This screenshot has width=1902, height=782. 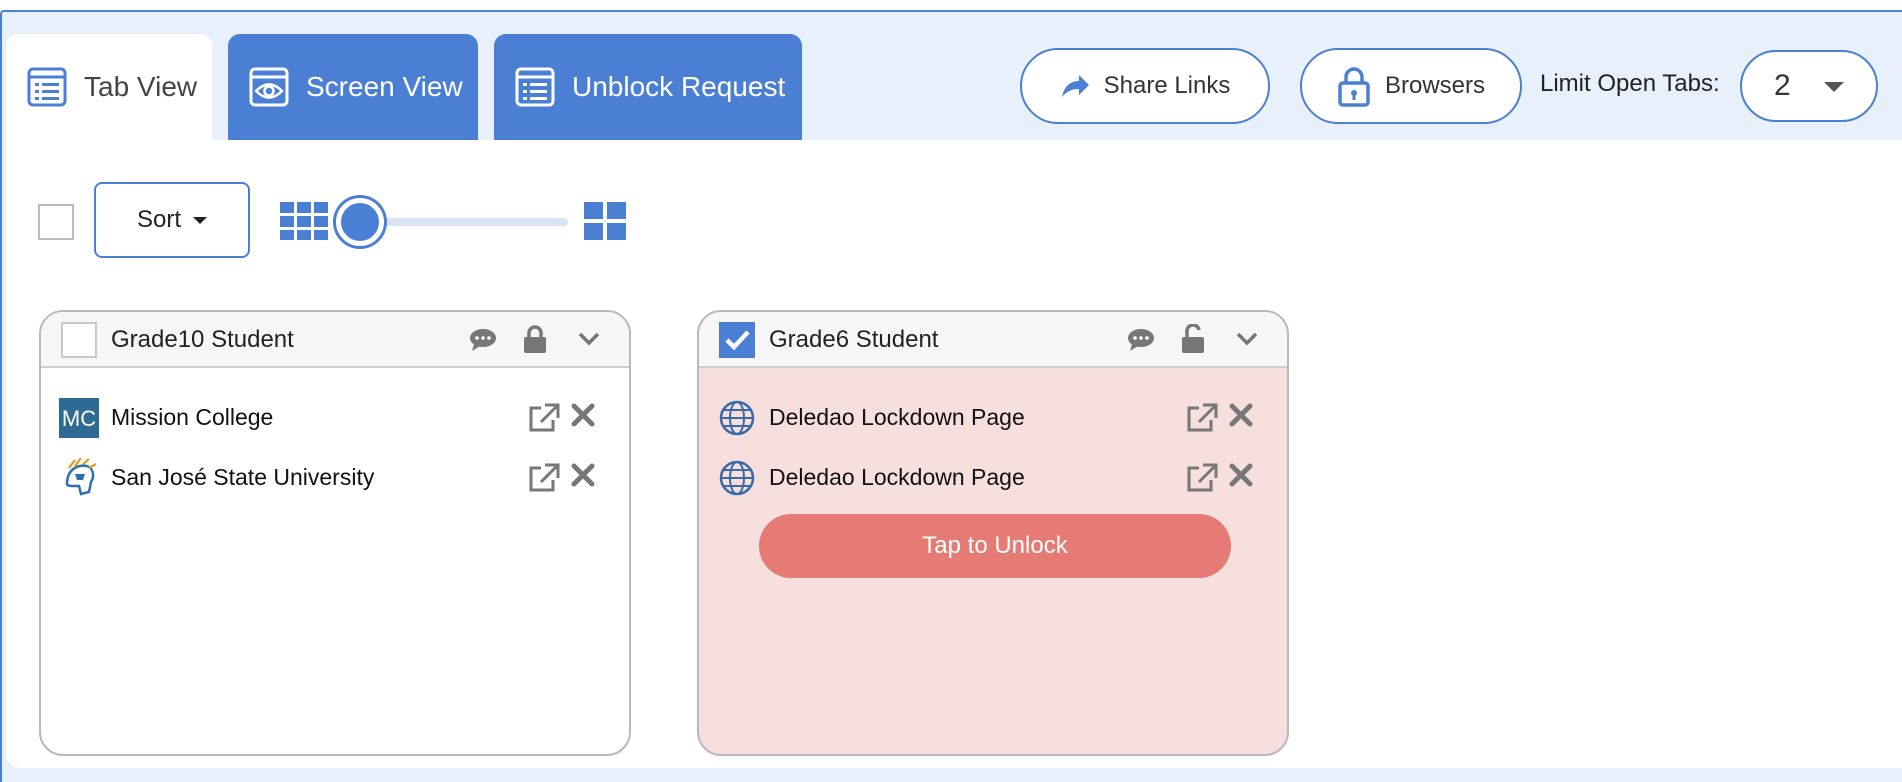 What do you see at coordinates (1167, 85) in the screenshot?
I see `share-links-label: Share Links` at bounding box center [1167, 85].